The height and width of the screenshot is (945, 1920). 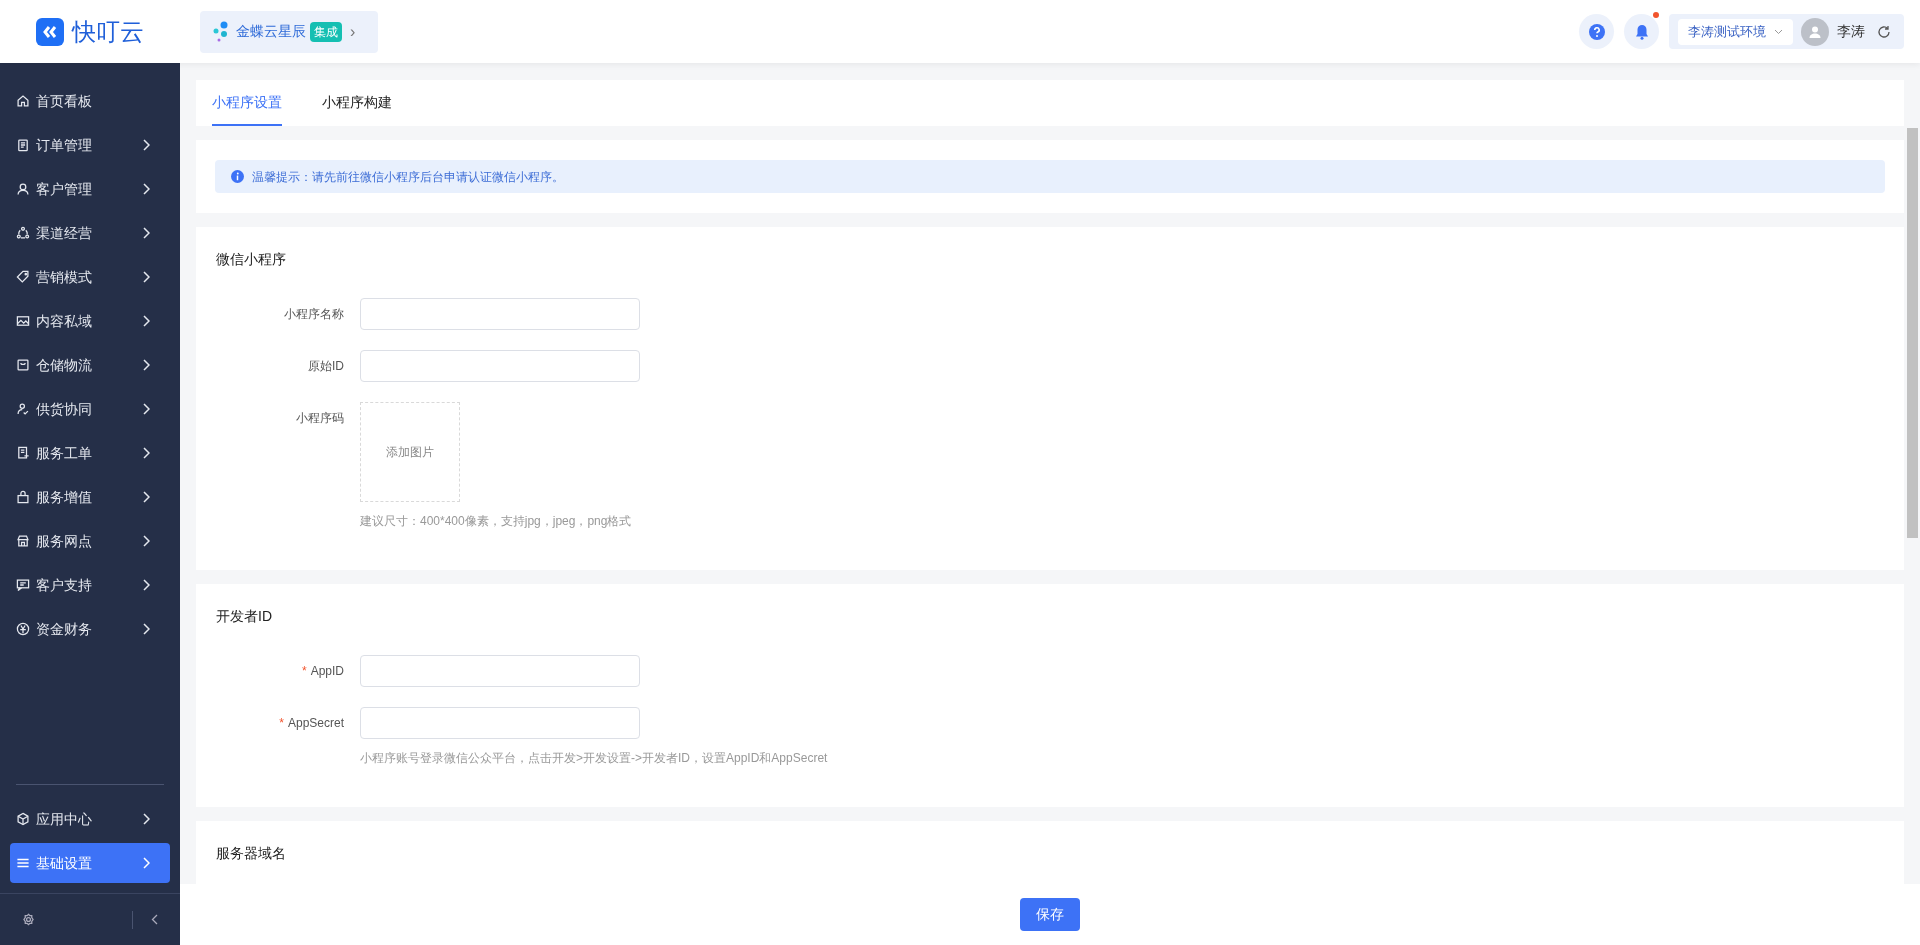 What do you see at coordinates (1884, 31) in the screenshot?
I see `refresh-icon` at bounding box center [1884, 31].